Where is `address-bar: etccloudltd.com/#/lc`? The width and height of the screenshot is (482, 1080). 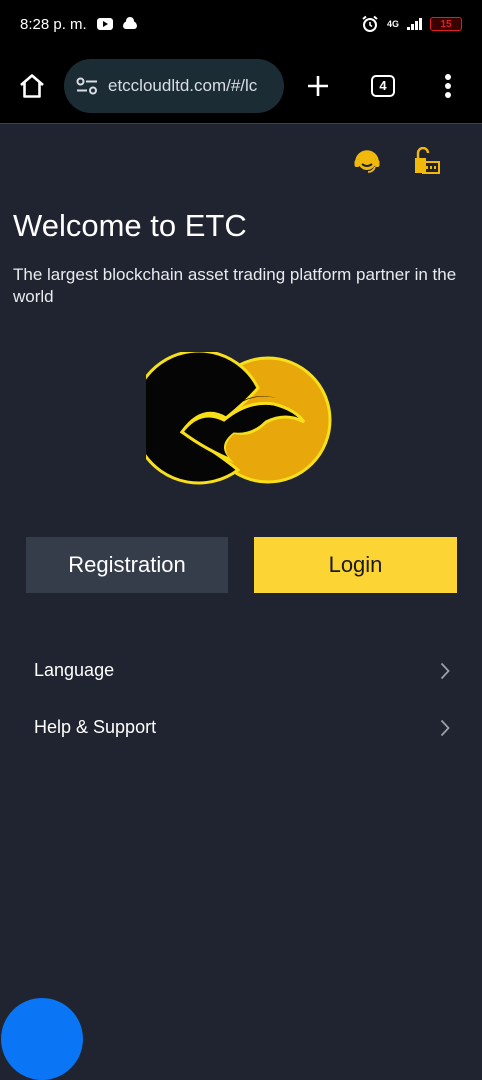
address-bar: etccloudltd.com/#/lc is located at coordinates (174, 85).